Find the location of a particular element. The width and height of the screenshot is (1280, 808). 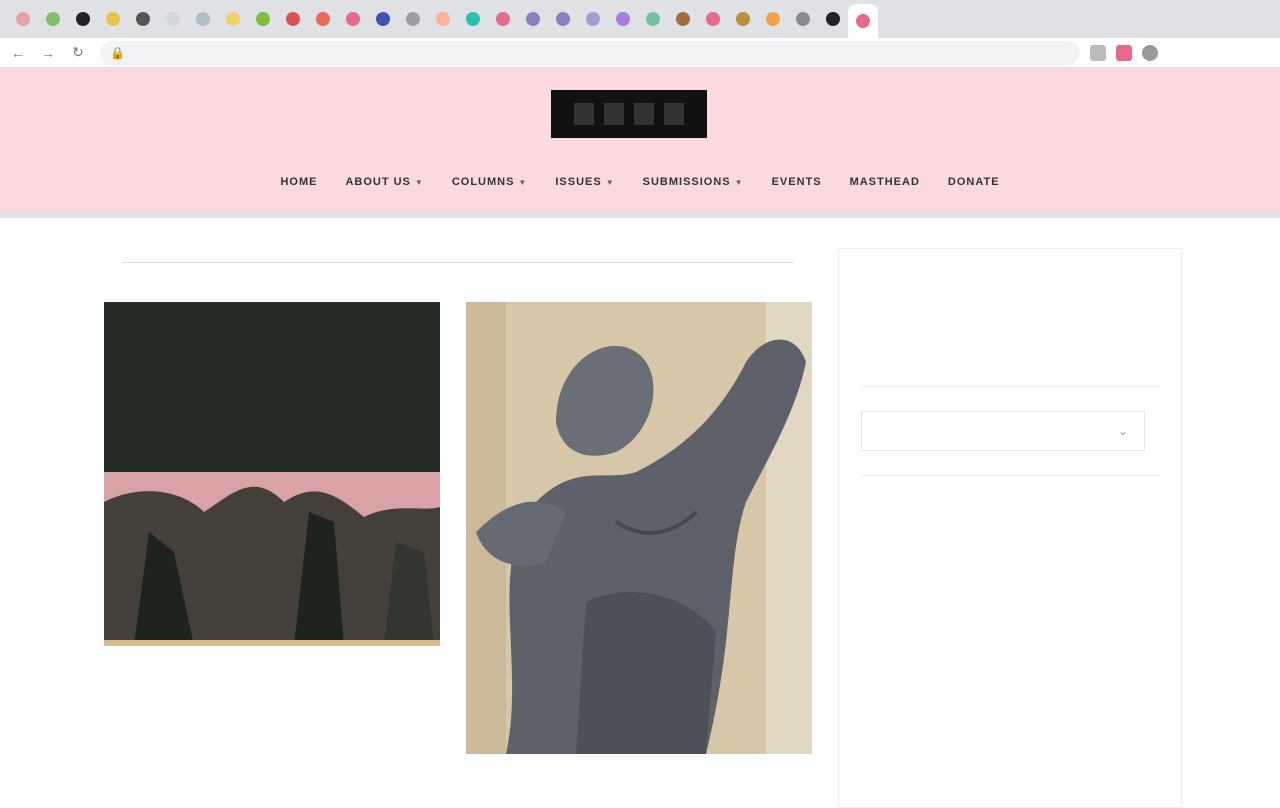

category-heading is located at coordinates (458, 262).